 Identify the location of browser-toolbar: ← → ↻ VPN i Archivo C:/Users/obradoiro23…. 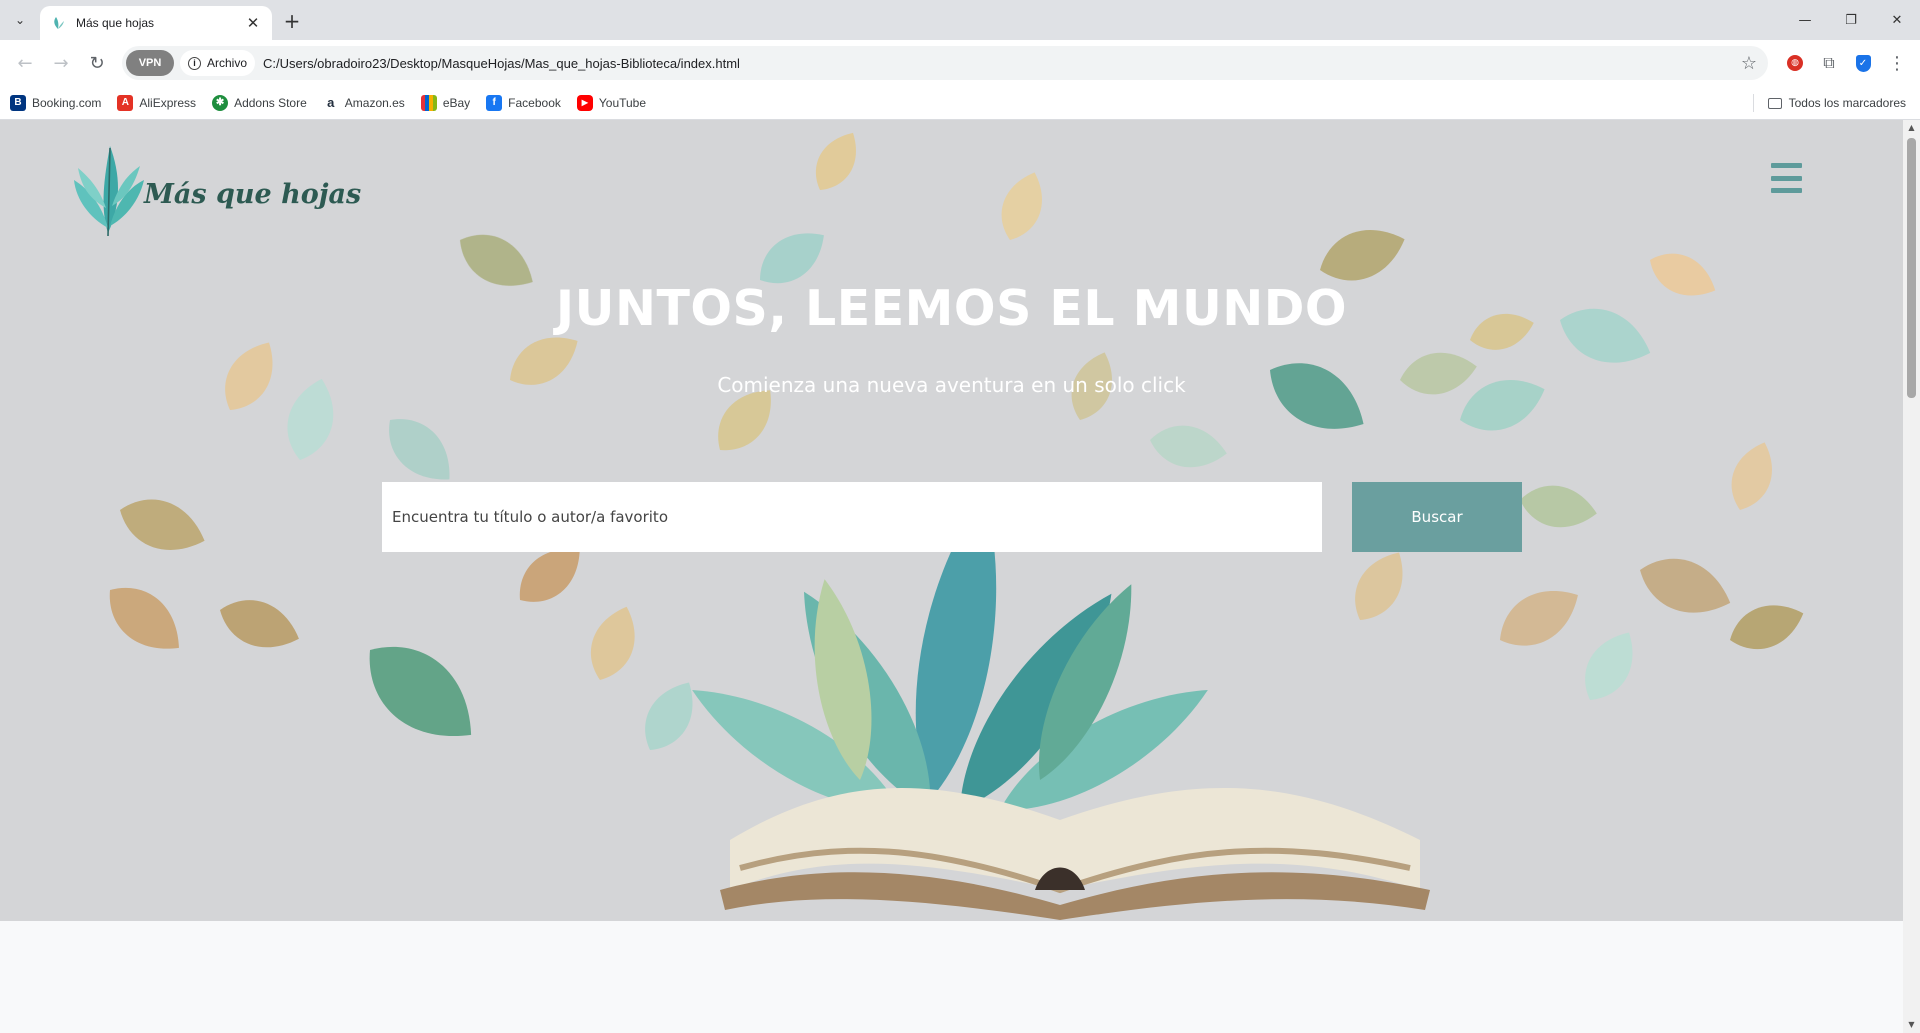
(960, 63).